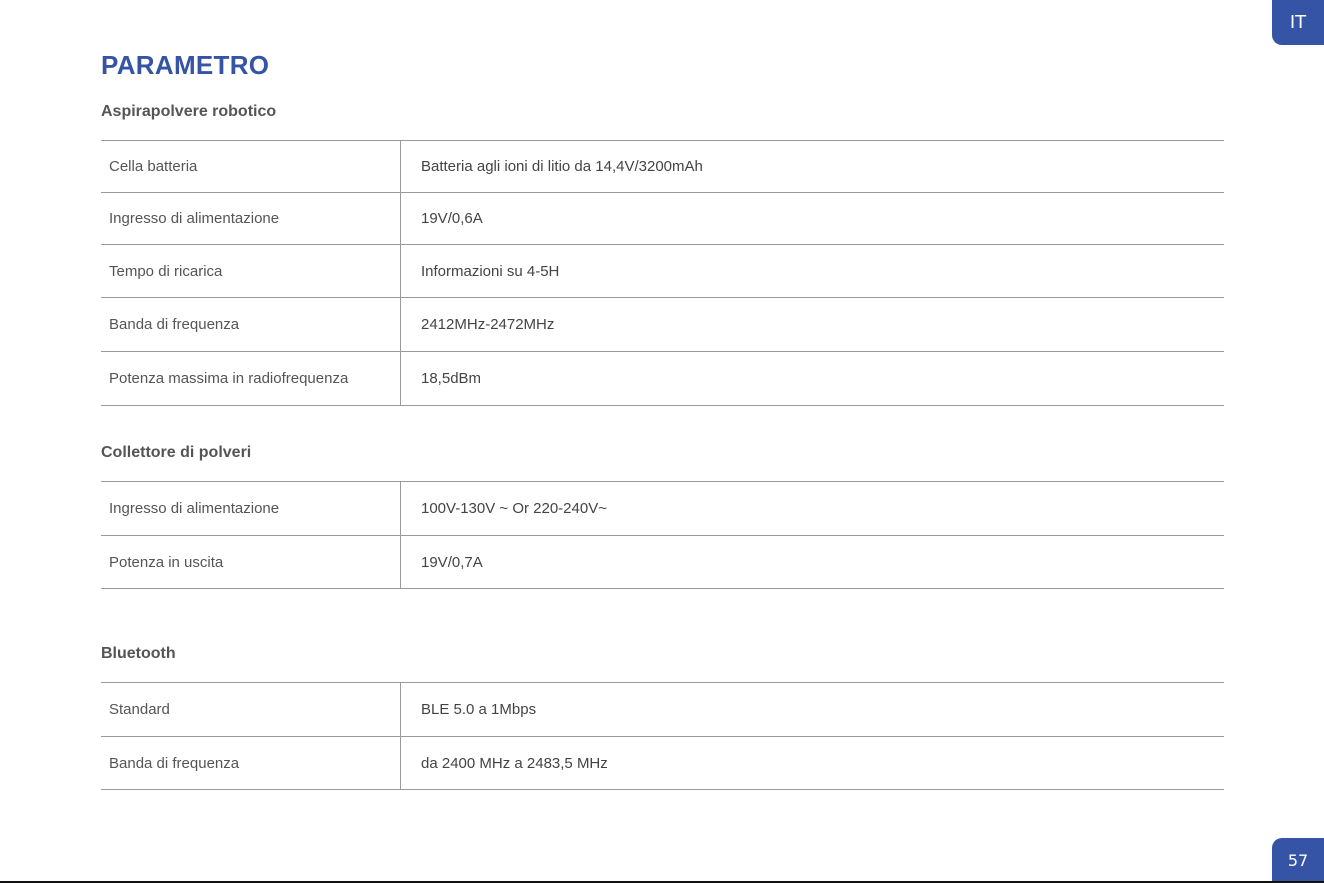 This screenshot has height=883, width=1324. Describe the element at coordinates (812, 218) in the screenshot. I see `spec-value: 19V/0,6A` at that location.